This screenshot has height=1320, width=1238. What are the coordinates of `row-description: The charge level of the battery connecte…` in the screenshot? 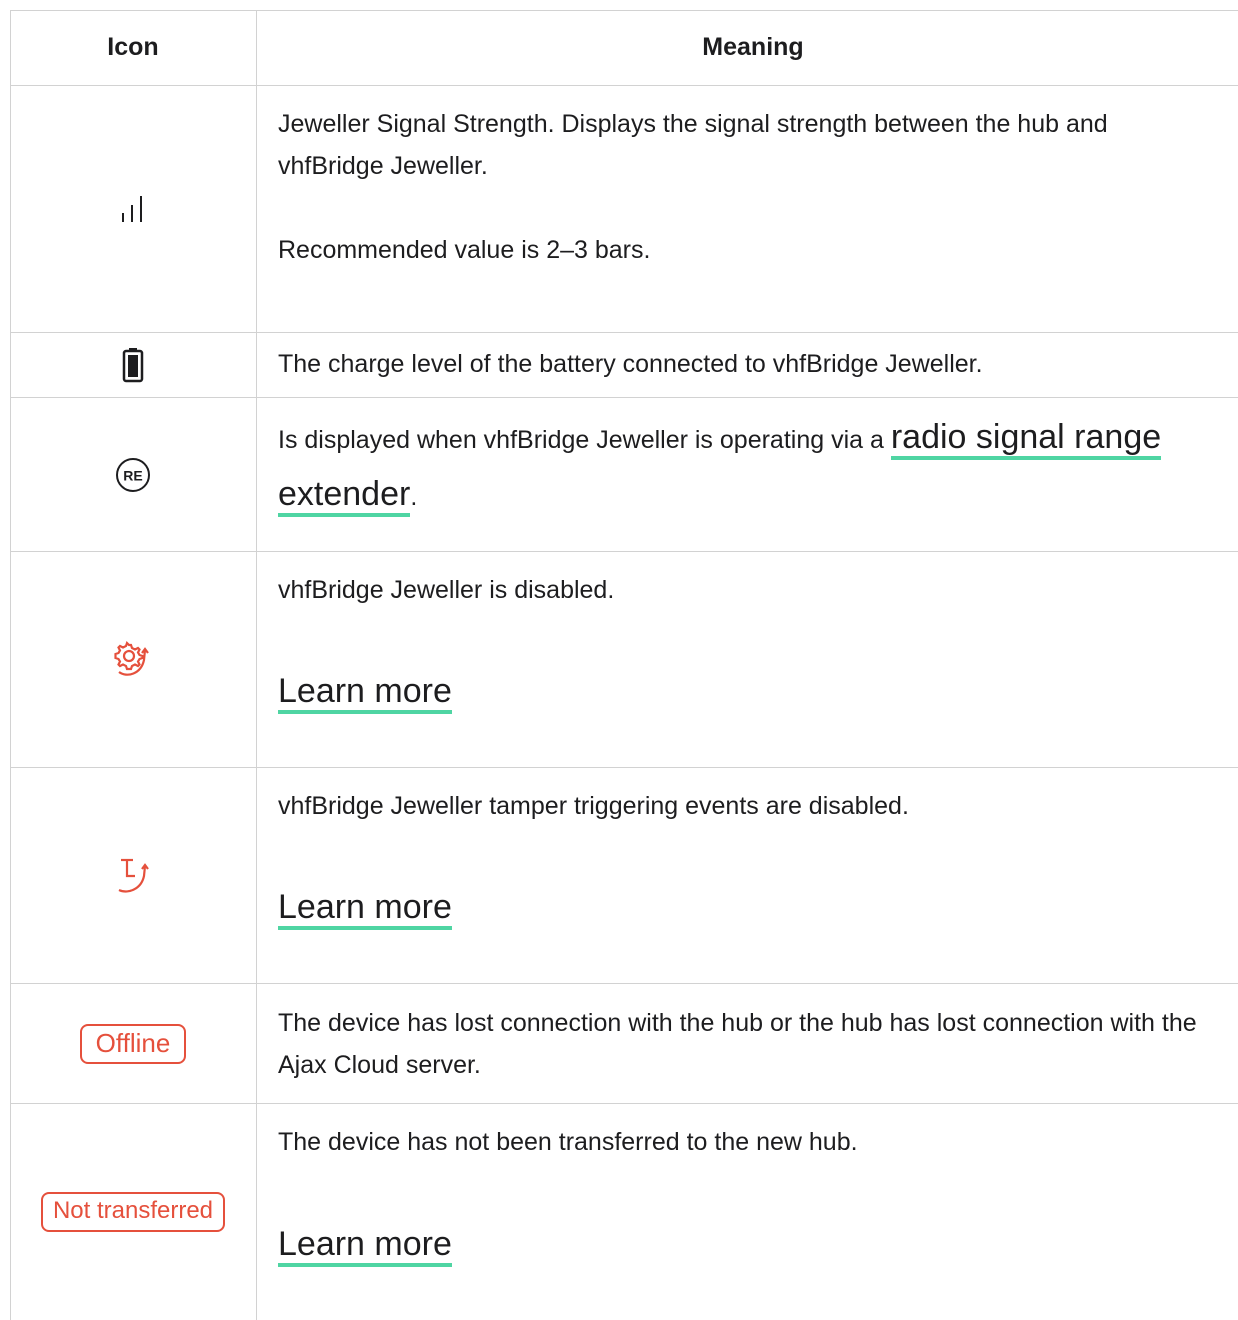 It's located at (630, 364).